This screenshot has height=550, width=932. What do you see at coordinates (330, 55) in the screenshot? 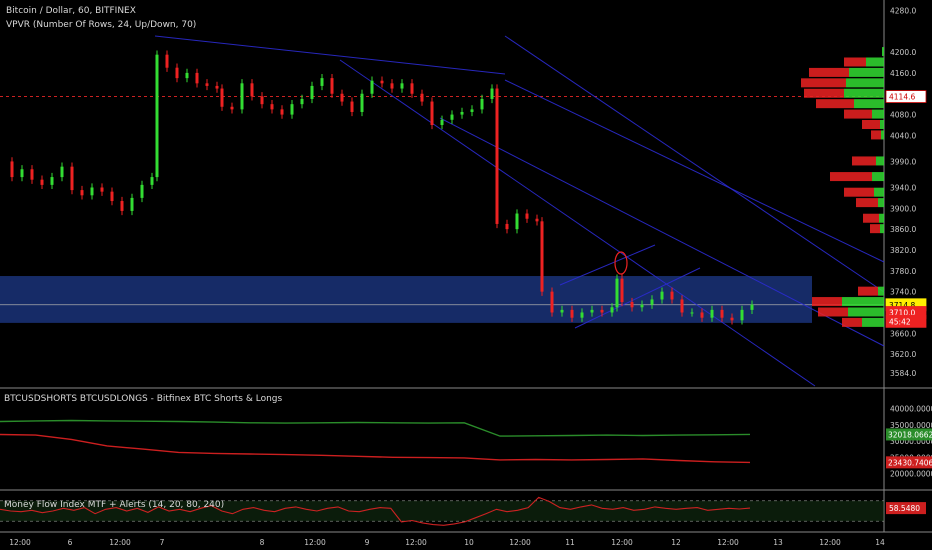
I see `trend-channel-line` at bounding box center [330, 55].